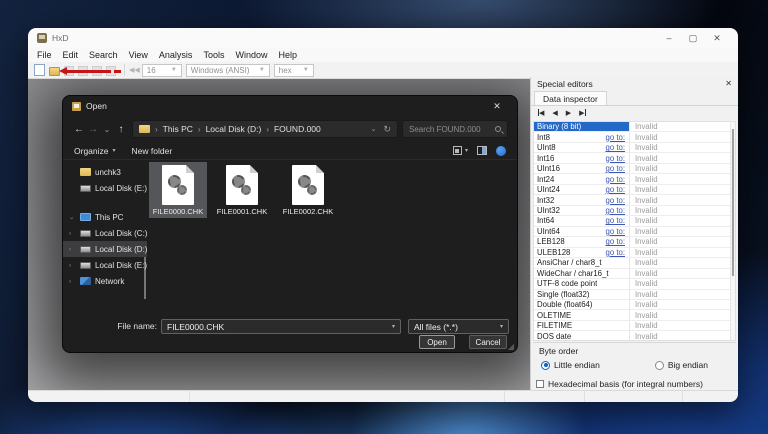  Describe the element at coordinates (634, 200) in the screenshot. I see `inspector-row-int32: Int32 go to: Invalid` at that location.